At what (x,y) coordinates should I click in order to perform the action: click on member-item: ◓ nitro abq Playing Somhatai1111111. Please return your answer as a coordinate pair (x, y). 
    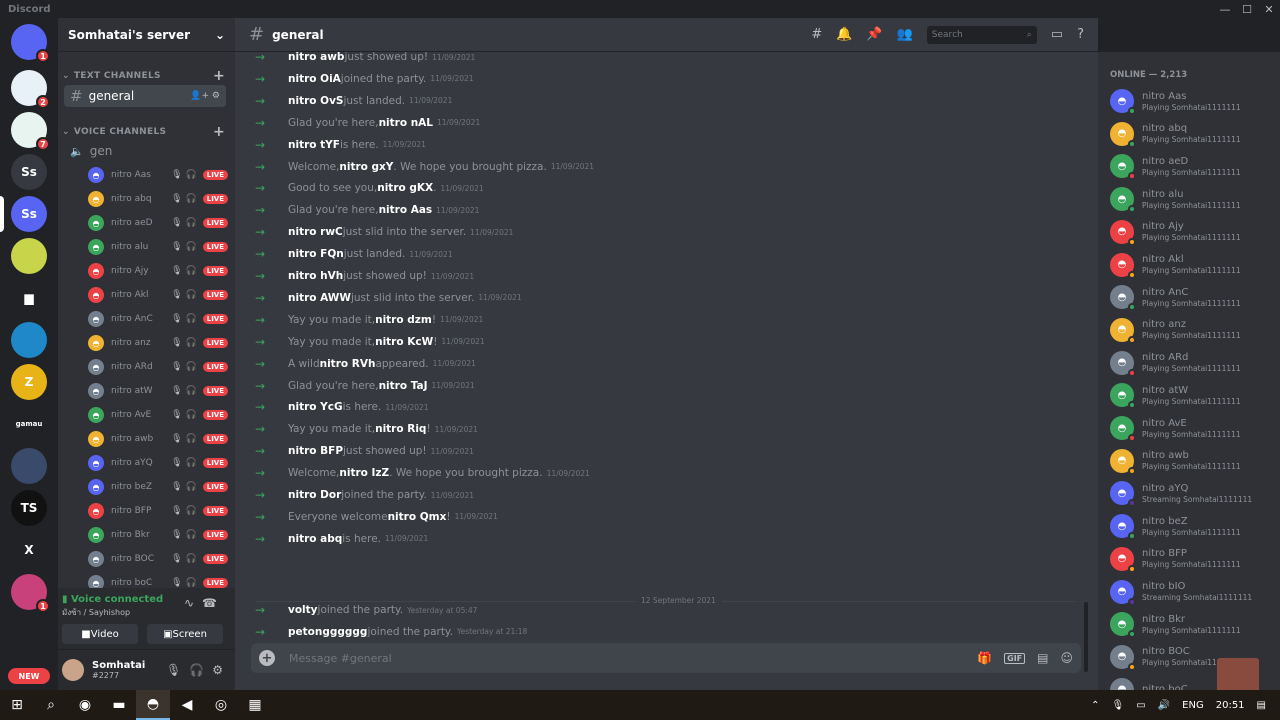
    Looking at the image, I should click on (1194, 134).